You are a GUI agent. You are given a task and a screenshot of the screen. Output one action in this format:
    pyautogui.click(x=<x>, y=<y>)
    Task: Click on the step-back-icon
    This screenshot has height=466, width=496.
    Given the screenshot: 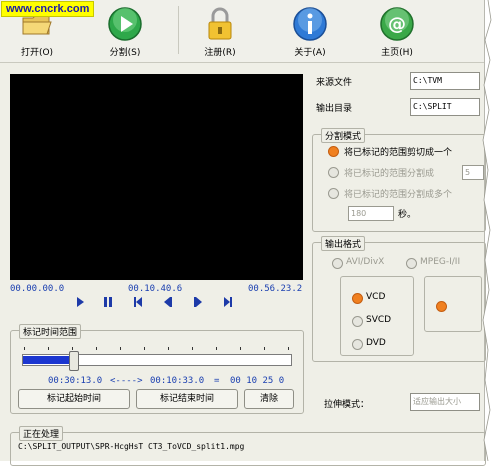 What is the action you would take?
    pyautogui.click(x=168, y=302)
    